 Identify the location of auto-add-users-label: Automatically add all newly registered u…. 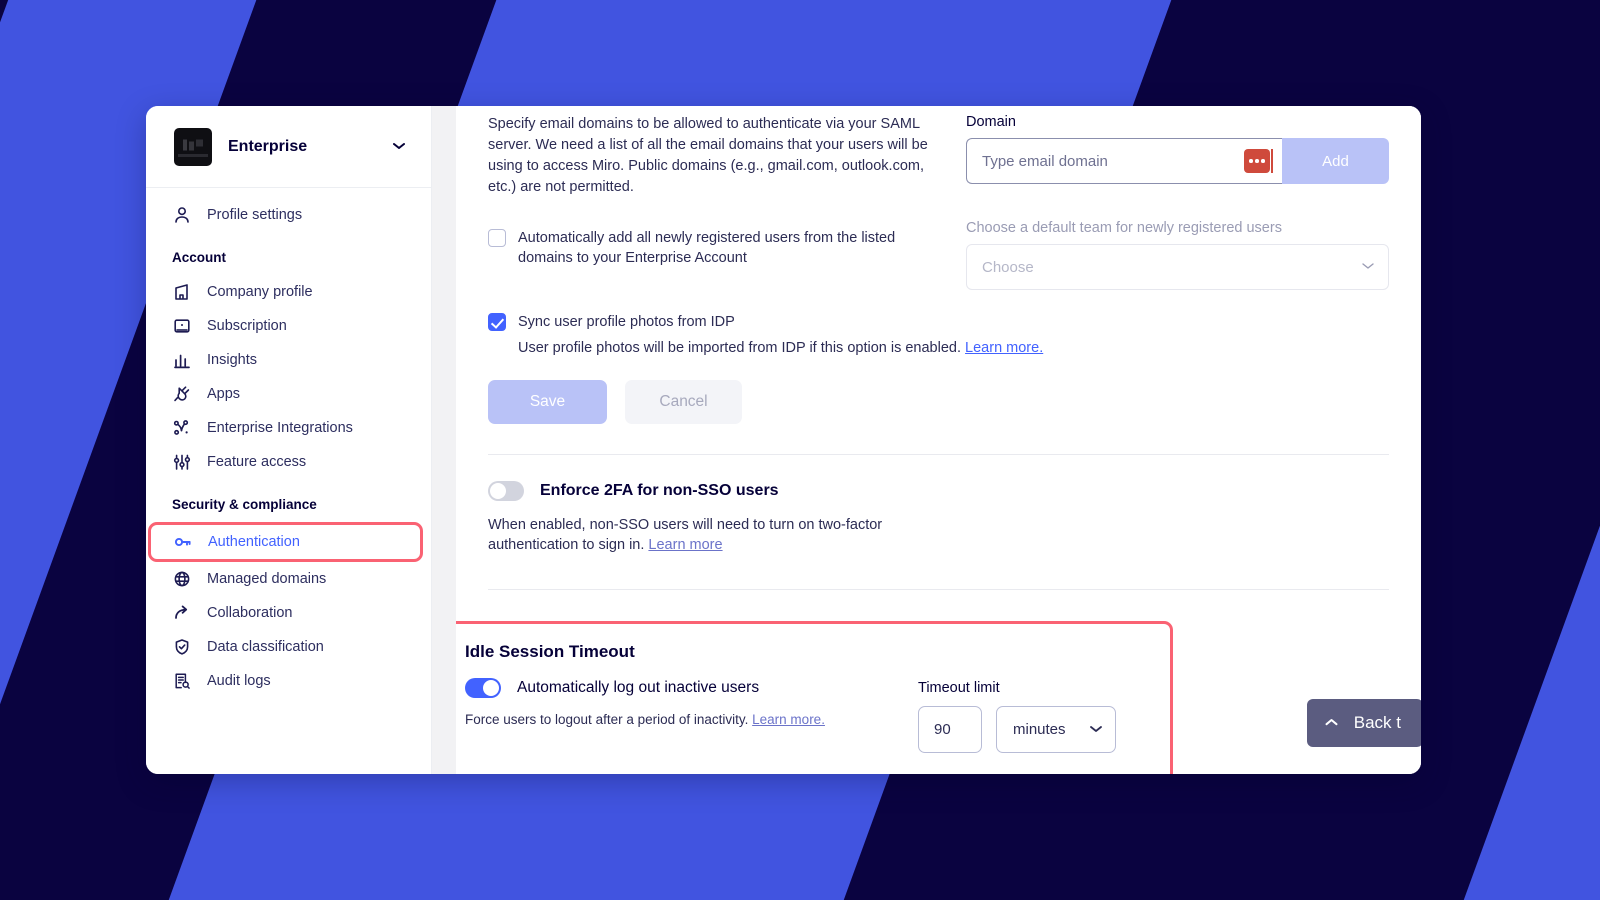
(707, 248).